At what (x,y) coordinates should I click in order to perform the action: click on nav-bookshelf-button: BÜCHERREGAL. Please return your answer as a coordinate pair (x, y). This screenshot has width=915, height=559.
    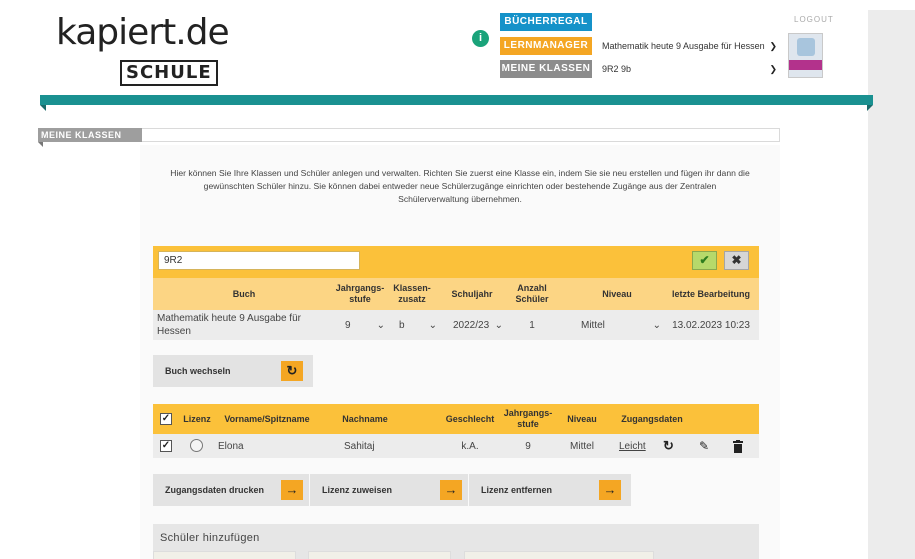
    Looking at the image, I should click on (546, 22).